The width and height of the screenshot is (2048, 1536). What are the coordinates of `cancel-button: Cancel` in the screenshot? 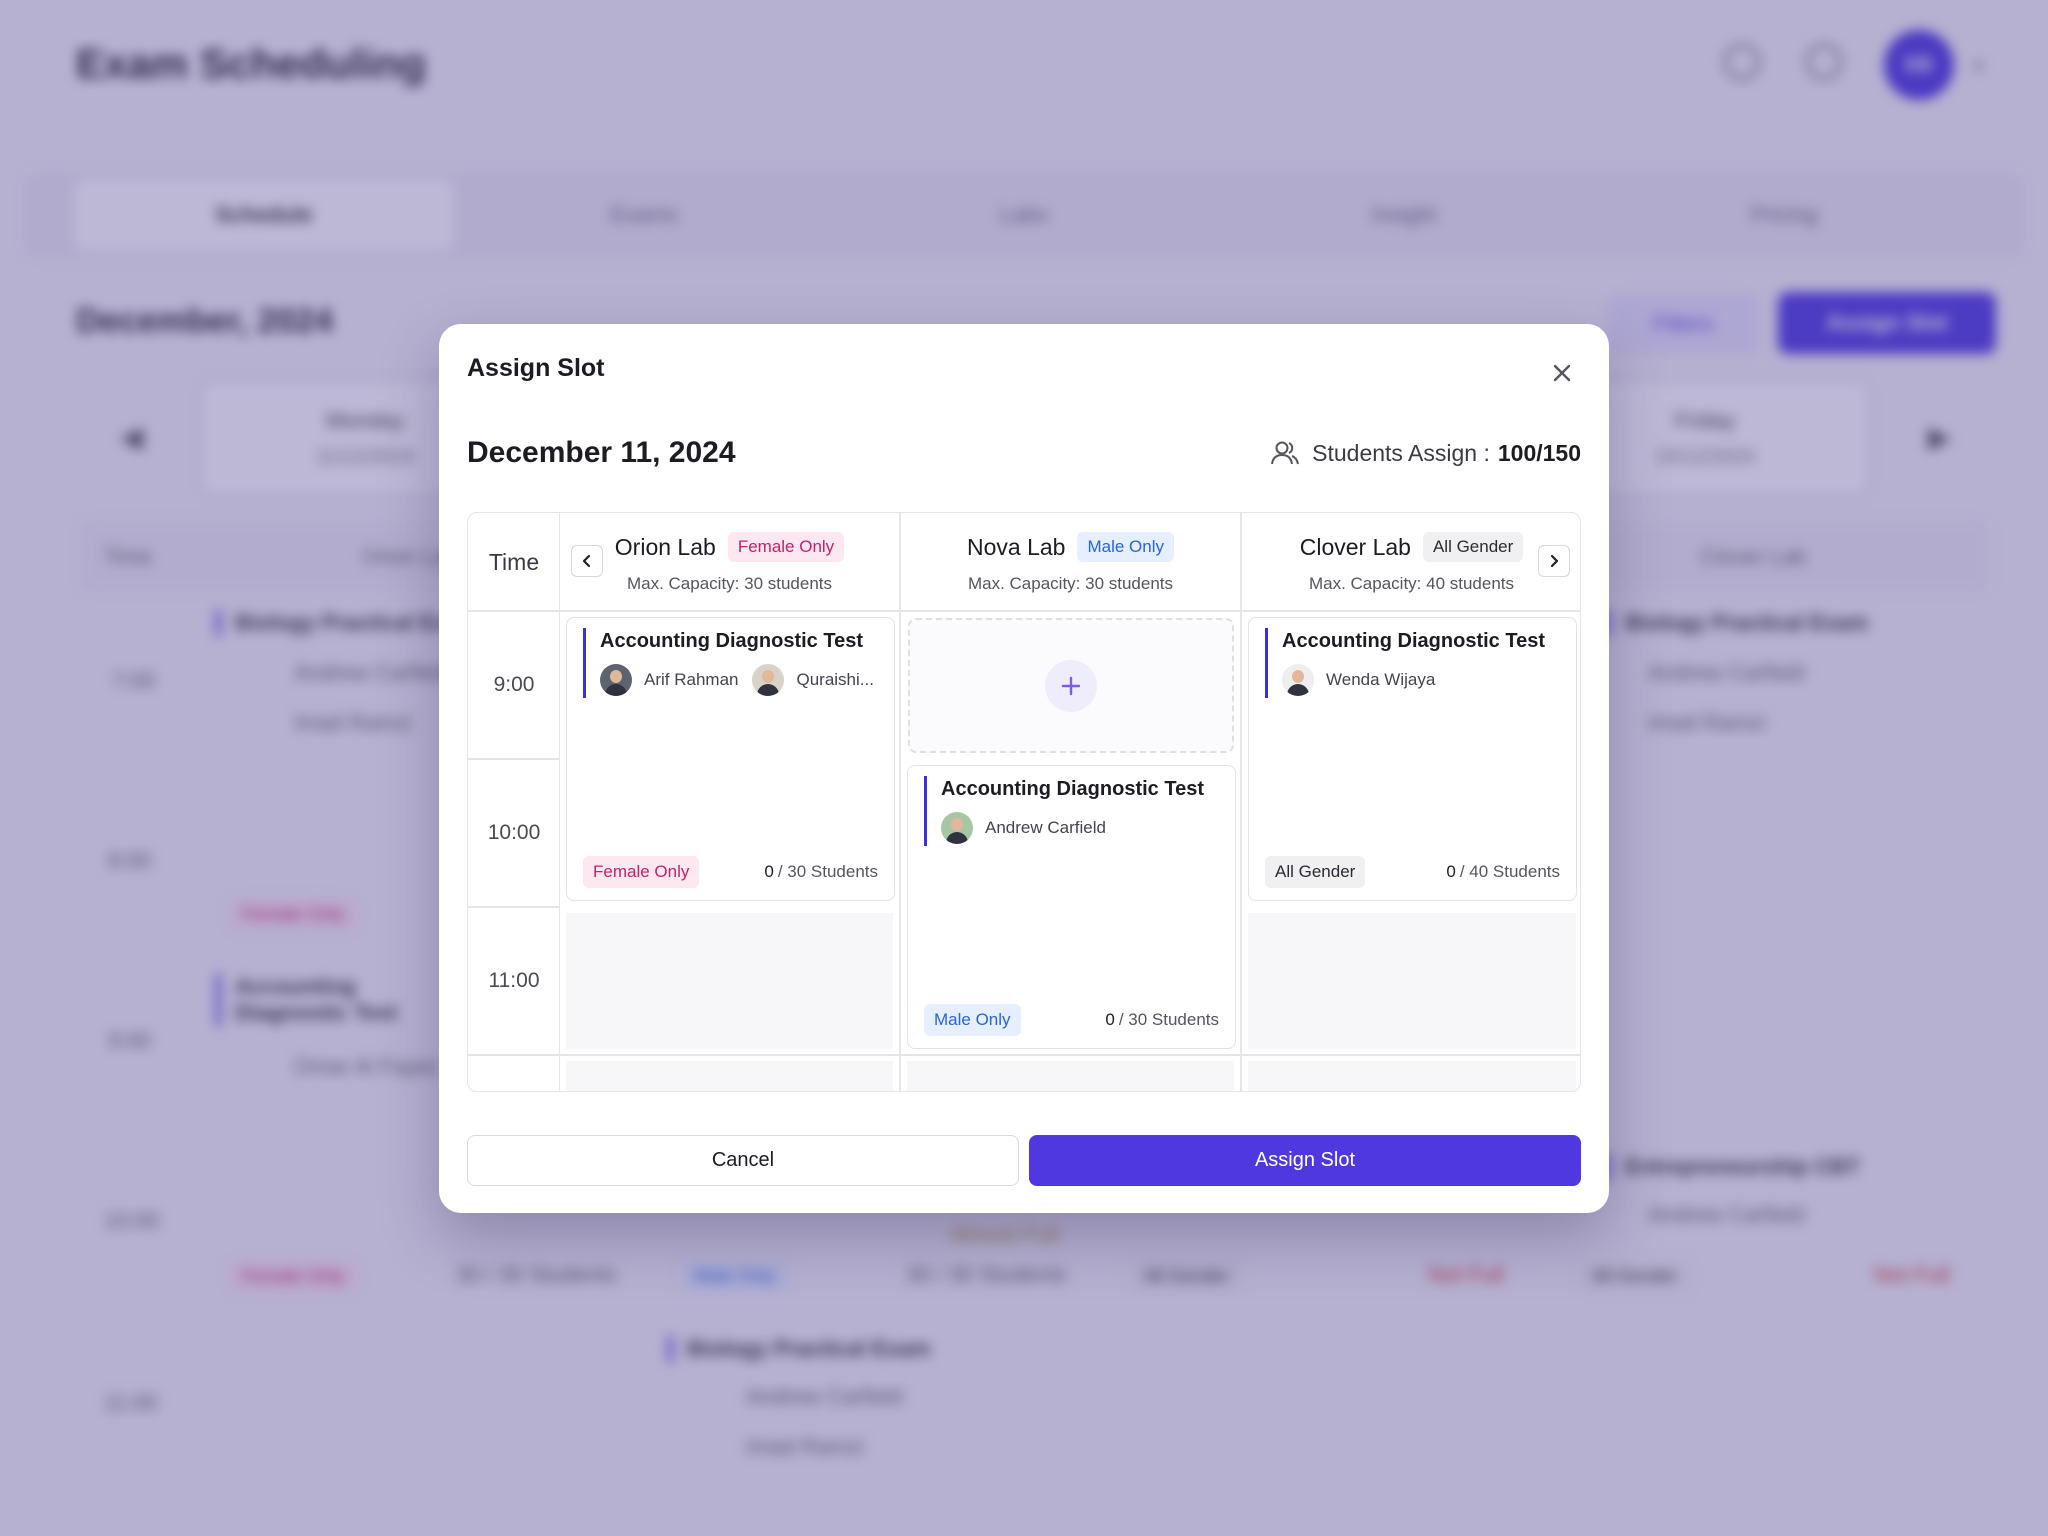 It's located at (743, 1160).